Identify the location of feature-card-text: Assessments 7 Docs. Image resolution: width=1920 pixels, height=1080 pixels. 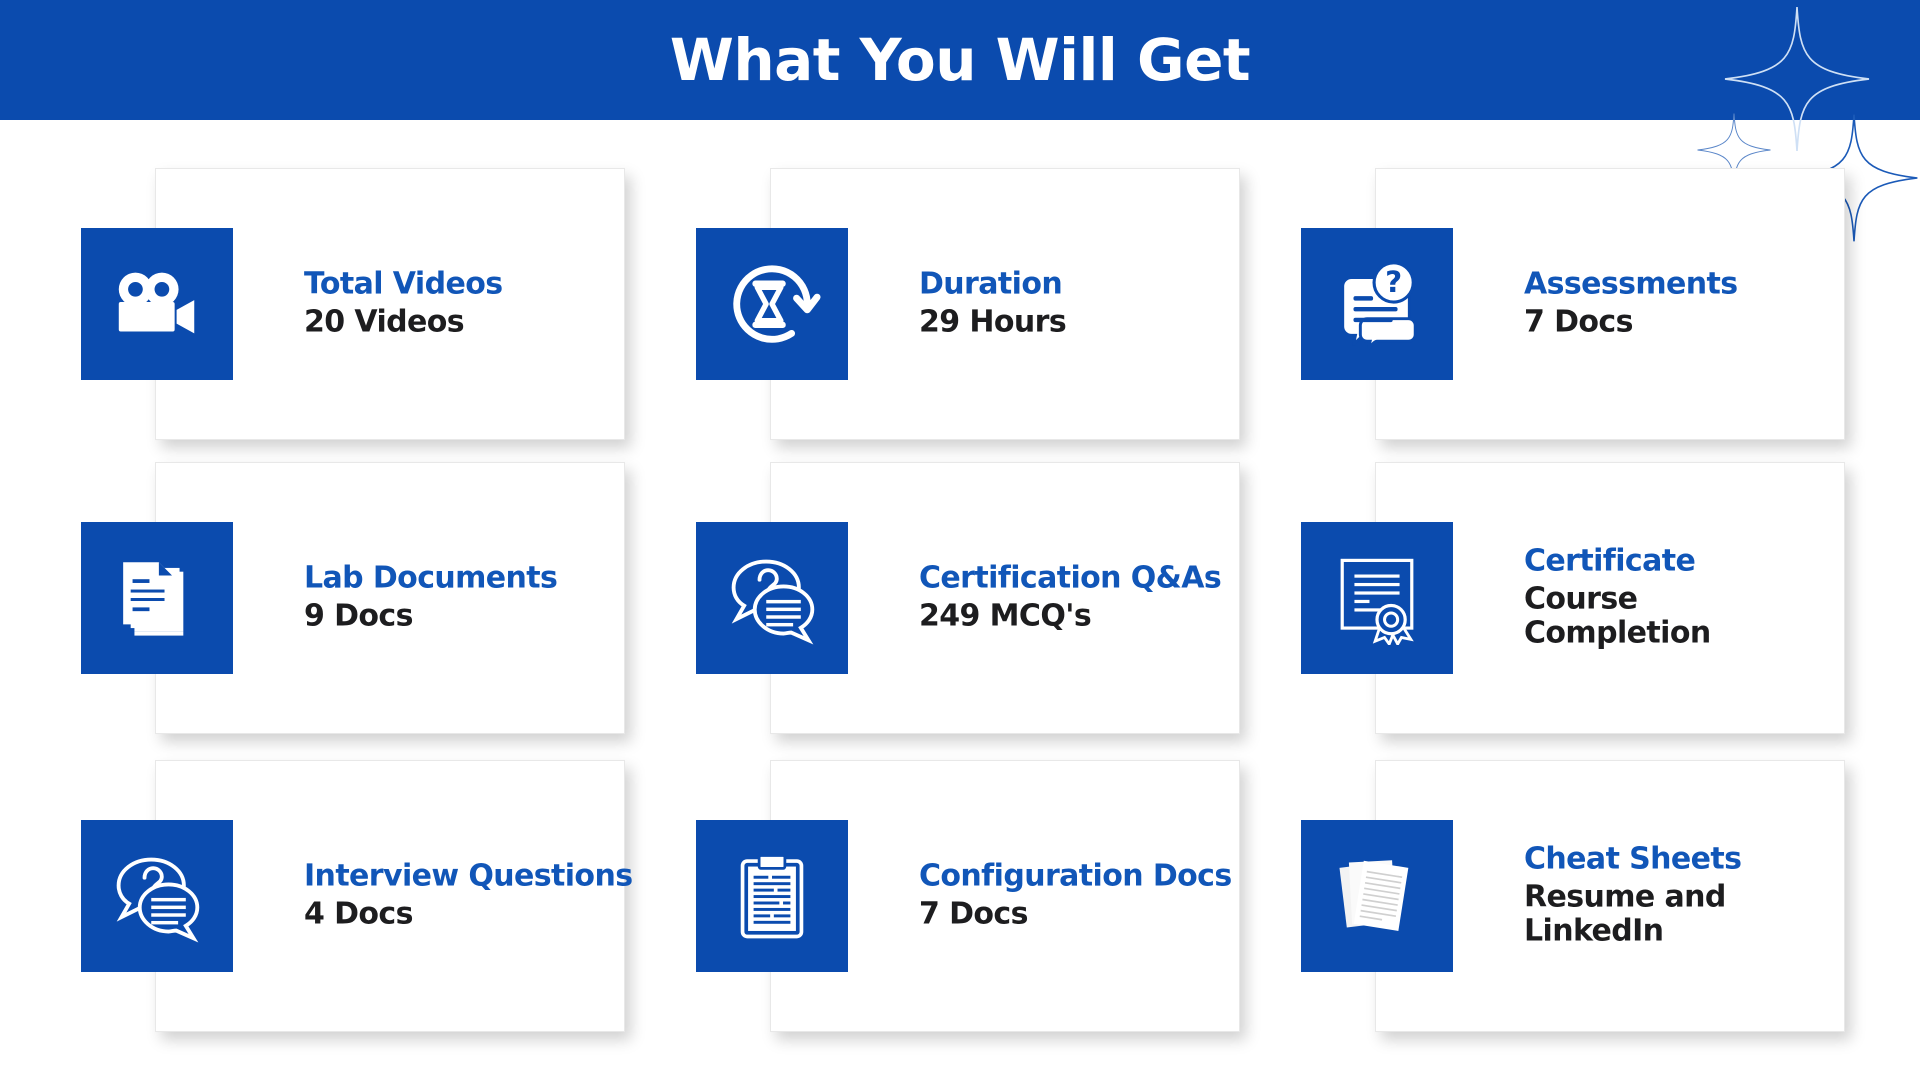
(1674, 303).